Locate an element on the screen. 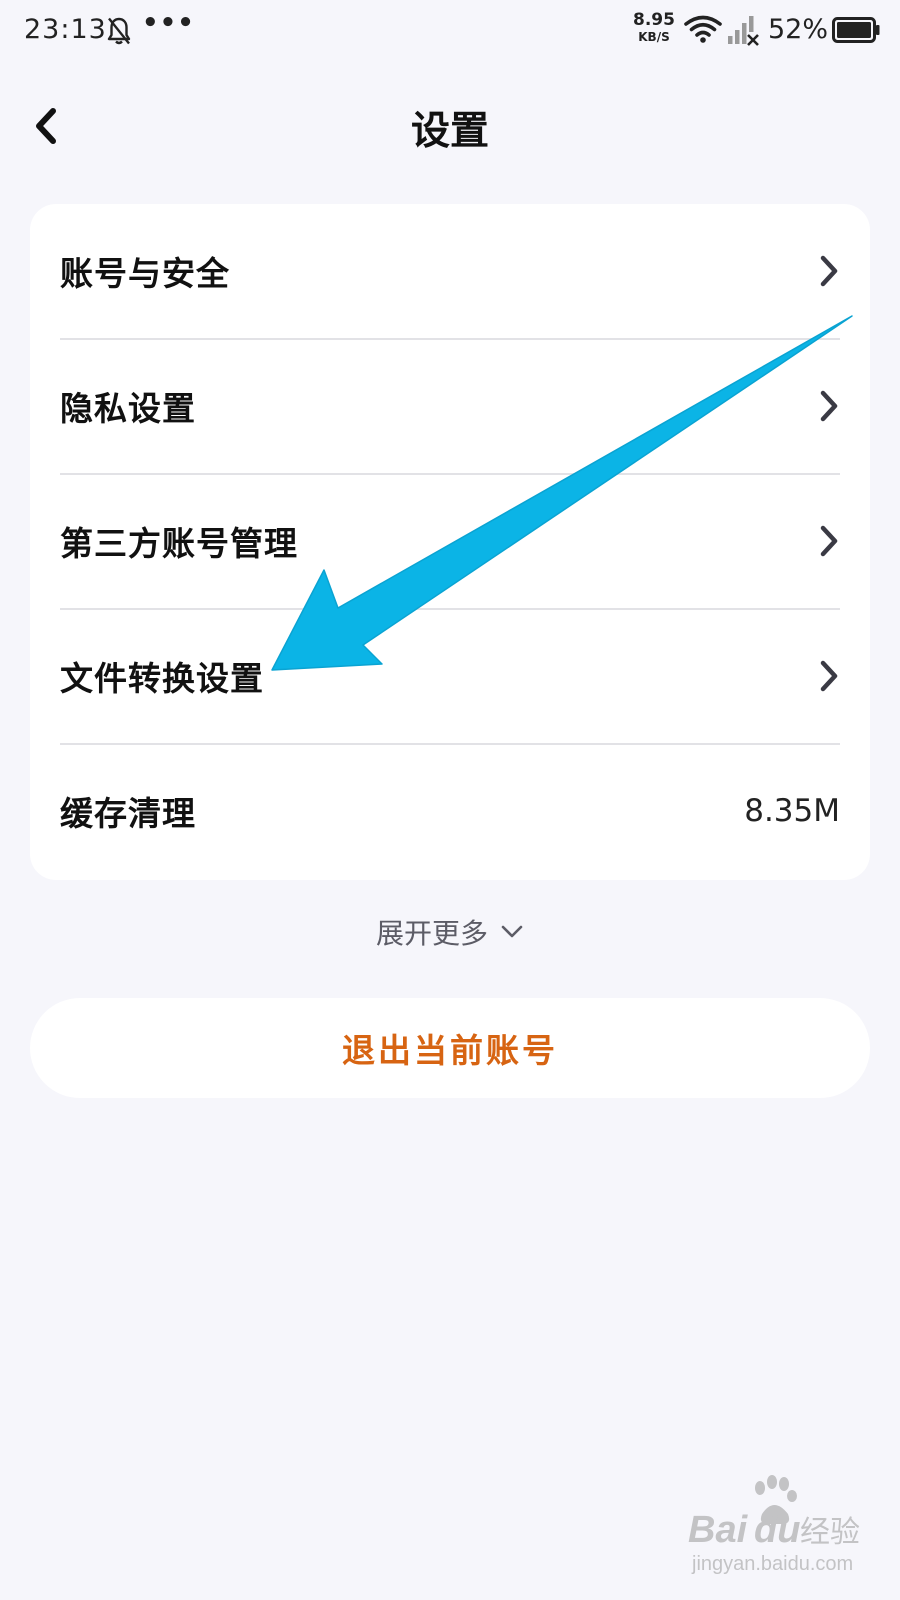 This screenshot has width=900, height=1600. status-bar: 23:13 ••• 8.95 KB/S 52% is located at coordinates (450, 32).